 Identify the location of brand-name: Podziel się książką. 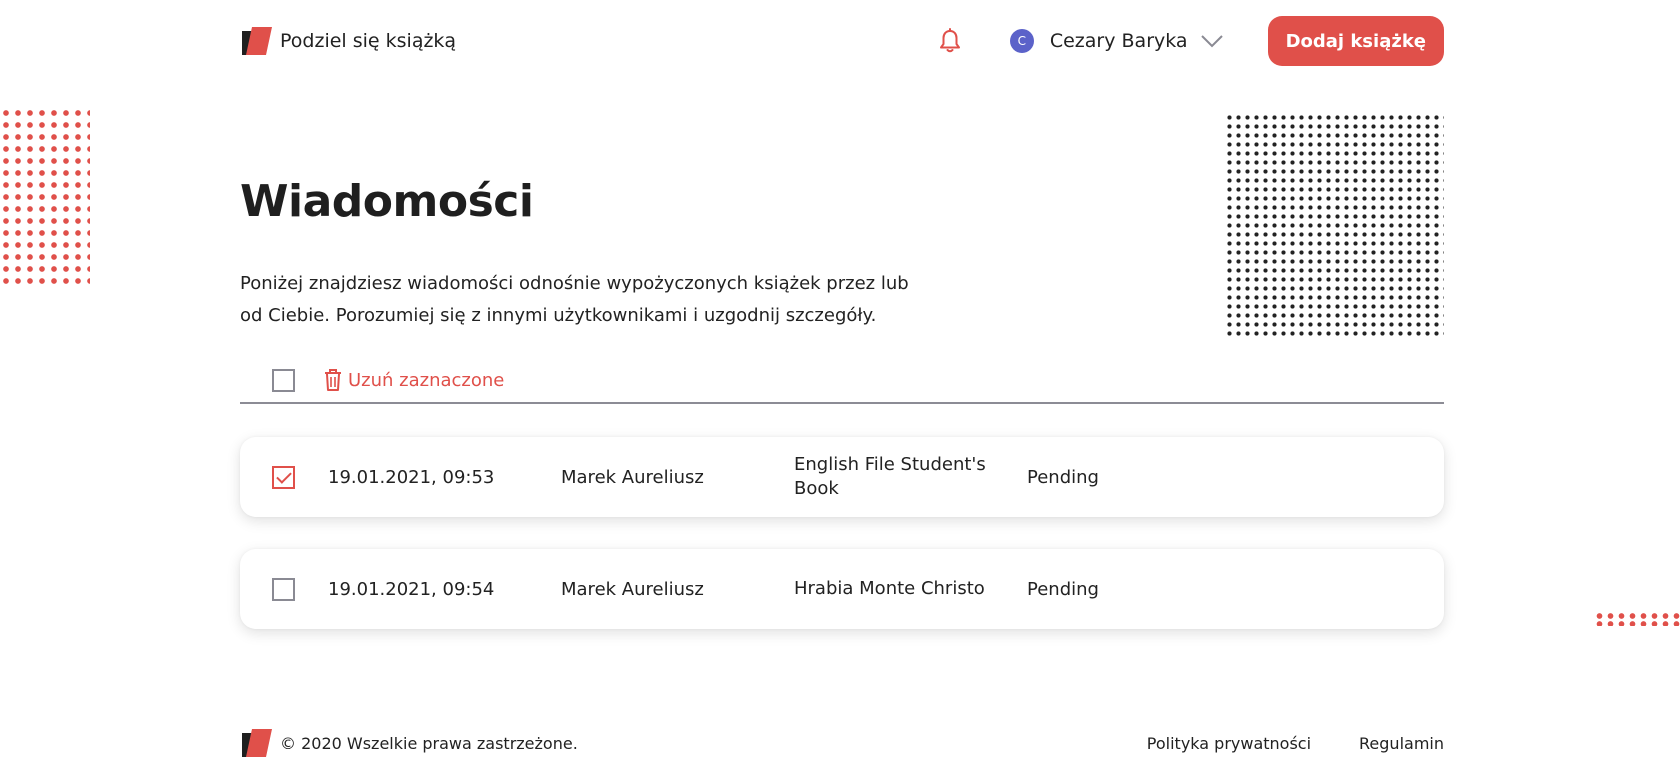
(368, 41).